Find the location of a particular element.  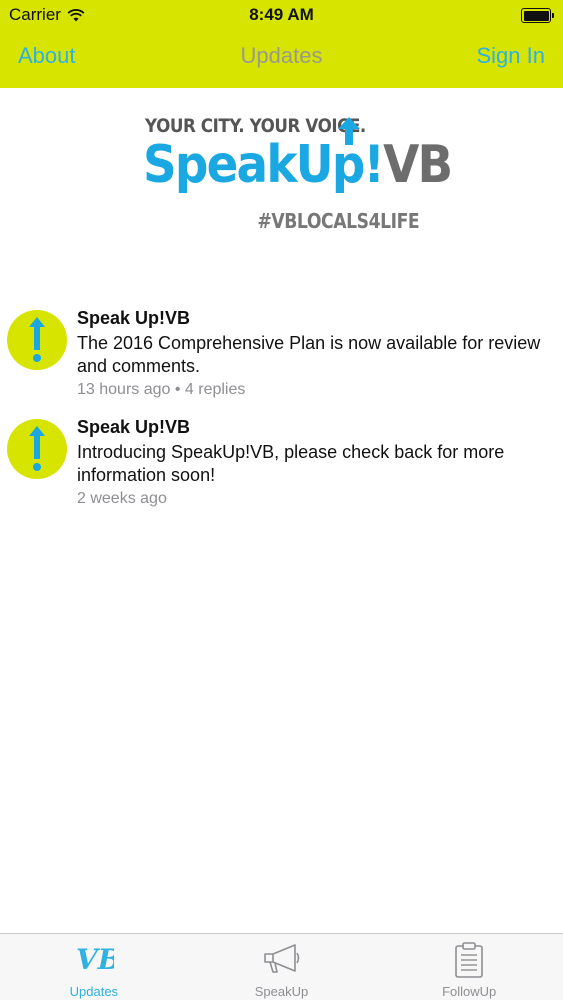

status-time: 8:49 AM is located at coordinates (281, 14).